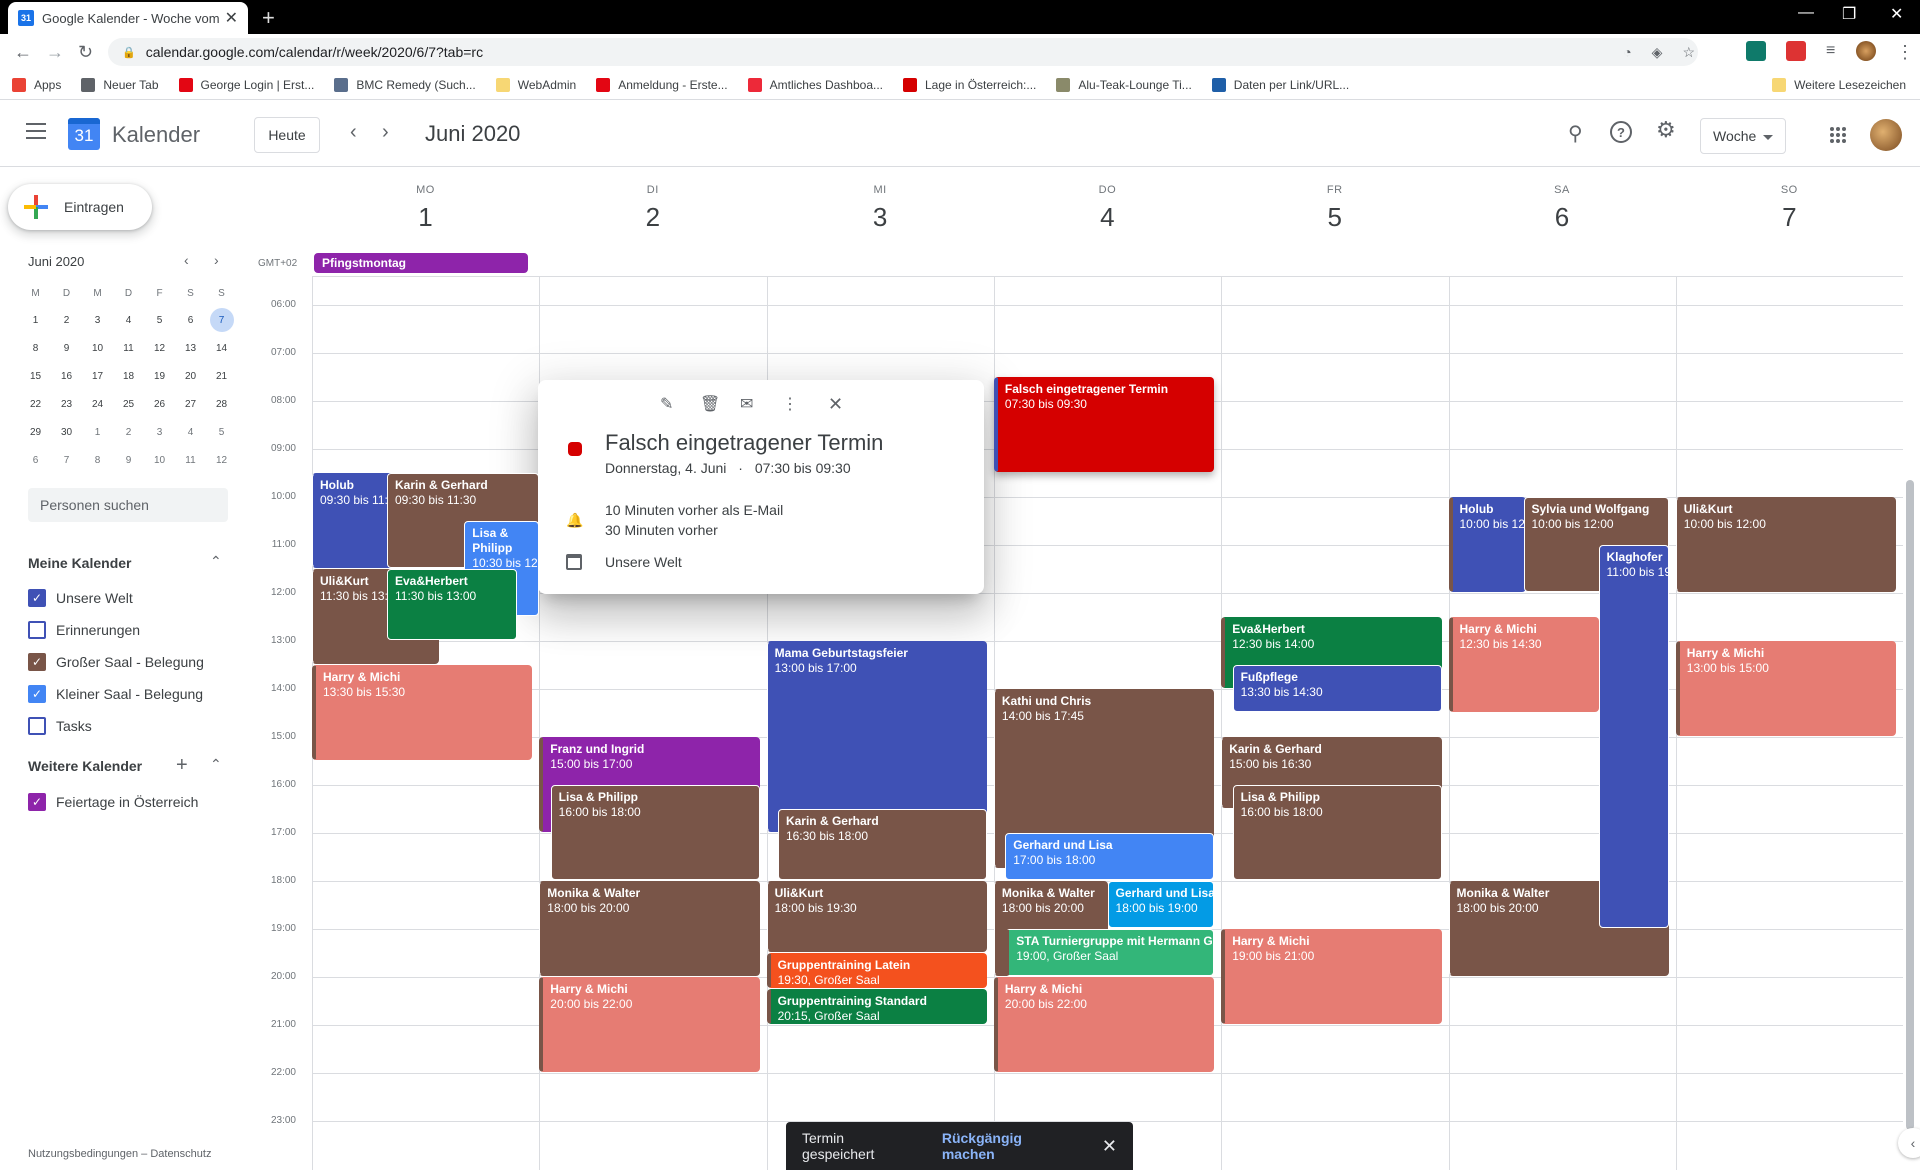 The height and width of the screenshot is (1170, 1920). What do you see at coordinates (835, 404) in the screenshot?
I see `close-popover-icon: ✕` at bounding box center [835, 404].